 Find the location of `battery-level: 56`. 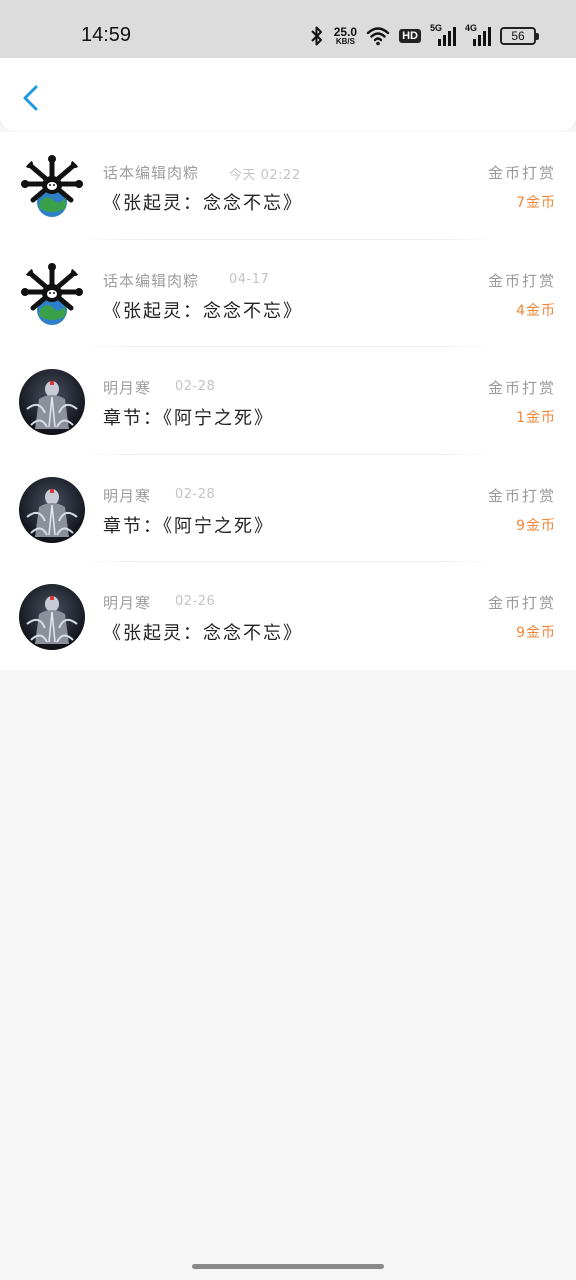

battery-level: 56 is located at coordinates (518, 36).